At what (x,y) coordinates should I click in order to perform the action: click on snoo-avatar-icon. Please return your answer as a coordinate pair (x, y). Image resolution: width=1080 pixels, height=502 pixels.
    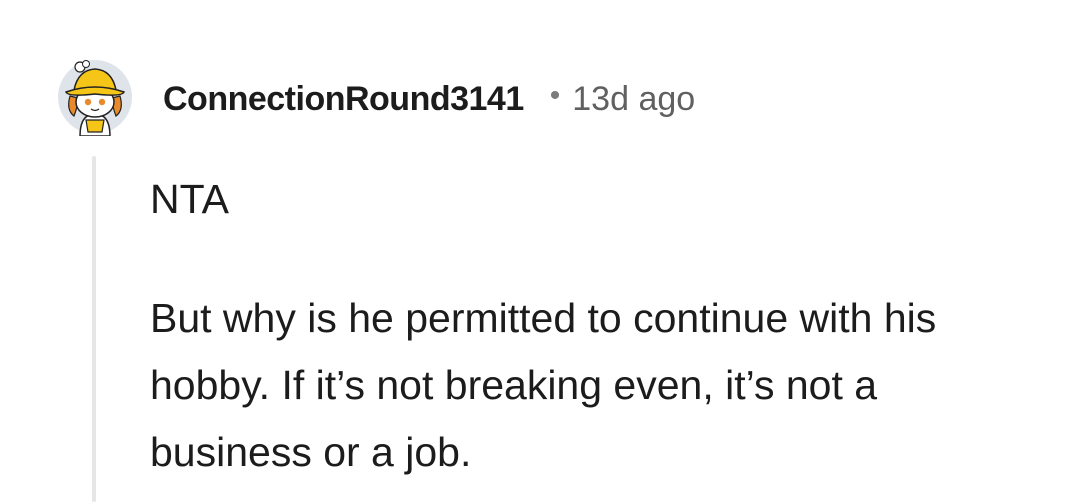
    Looking at the image, I should click on (95, 98).